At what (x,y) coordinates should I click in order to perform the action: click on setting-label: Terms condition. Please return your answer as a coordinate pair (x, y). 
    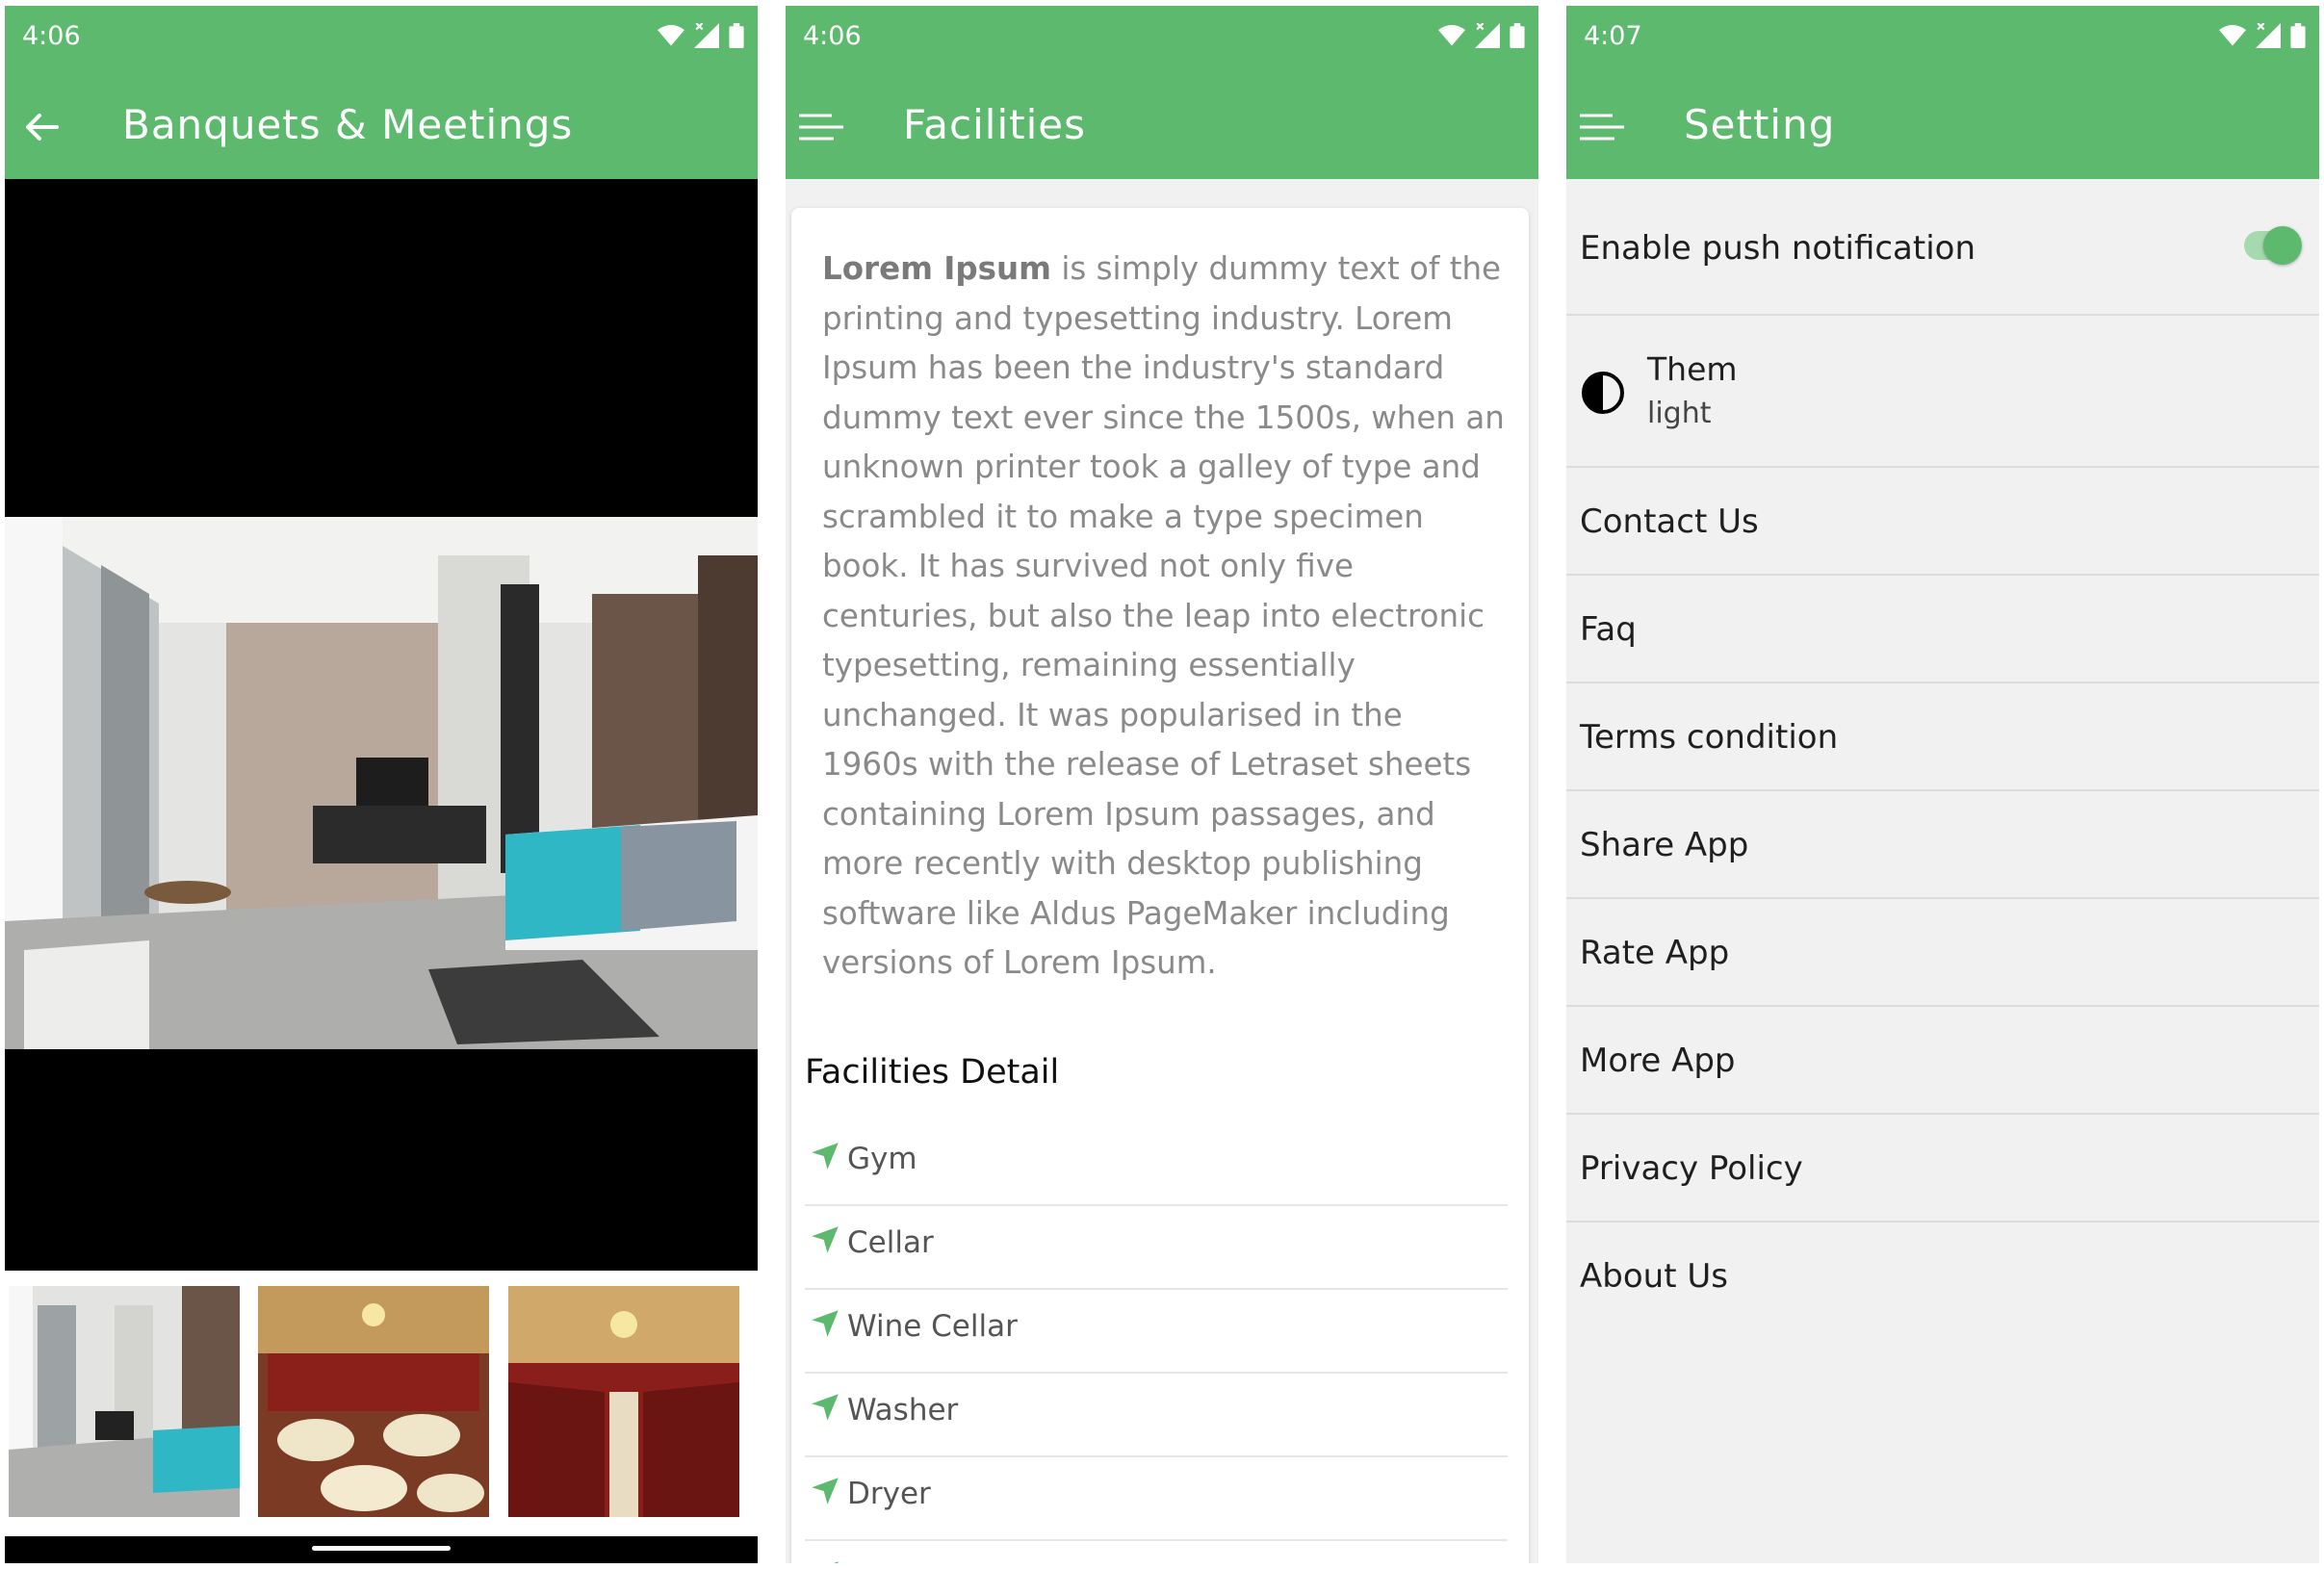
    Looking at the image, I should click on (1709, 738).